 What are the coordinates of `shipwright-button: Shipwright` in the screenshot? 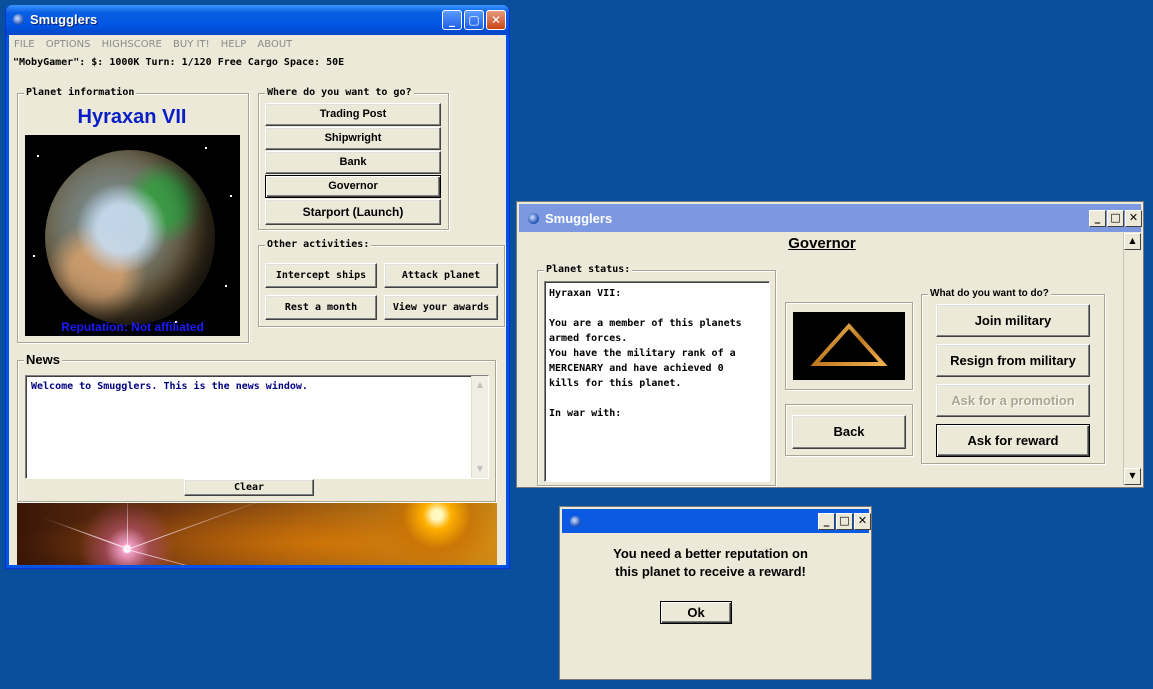 It's located at (353, 138).